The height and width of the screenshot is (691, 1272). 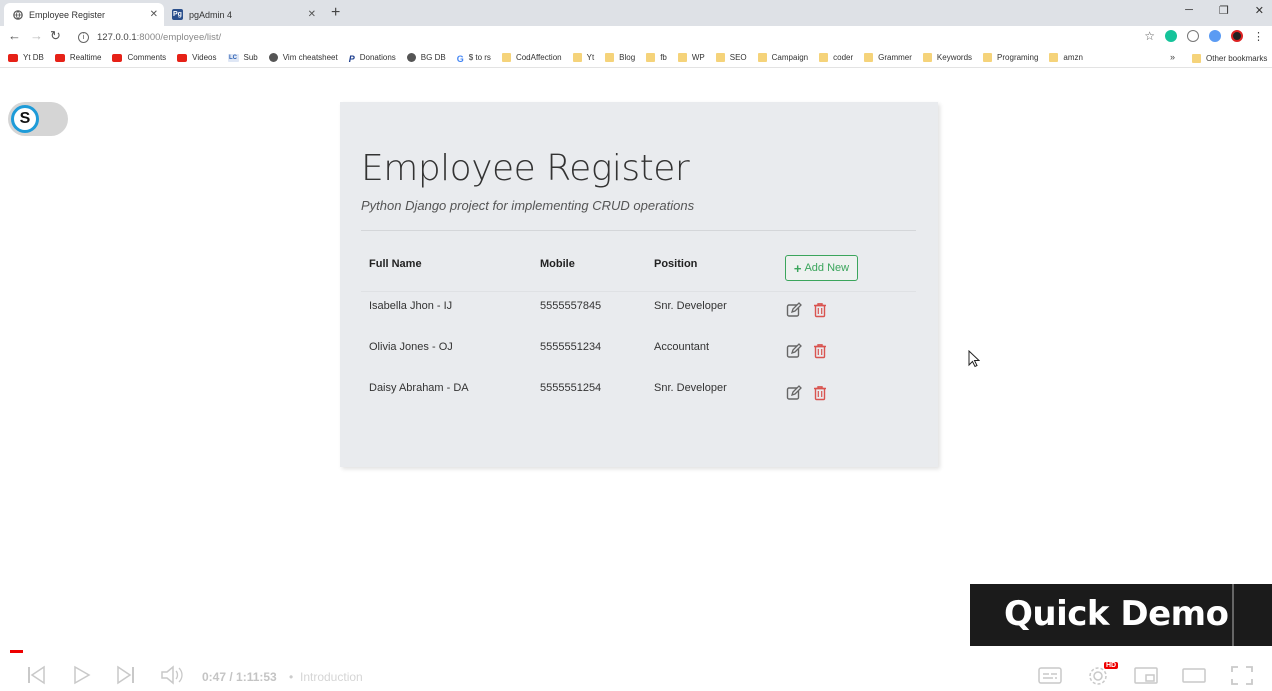 What do you see at coordinates (1259, 10) in the screenshot?
I see `window-close-icon: ✕` at bounding box center [1259, 10].